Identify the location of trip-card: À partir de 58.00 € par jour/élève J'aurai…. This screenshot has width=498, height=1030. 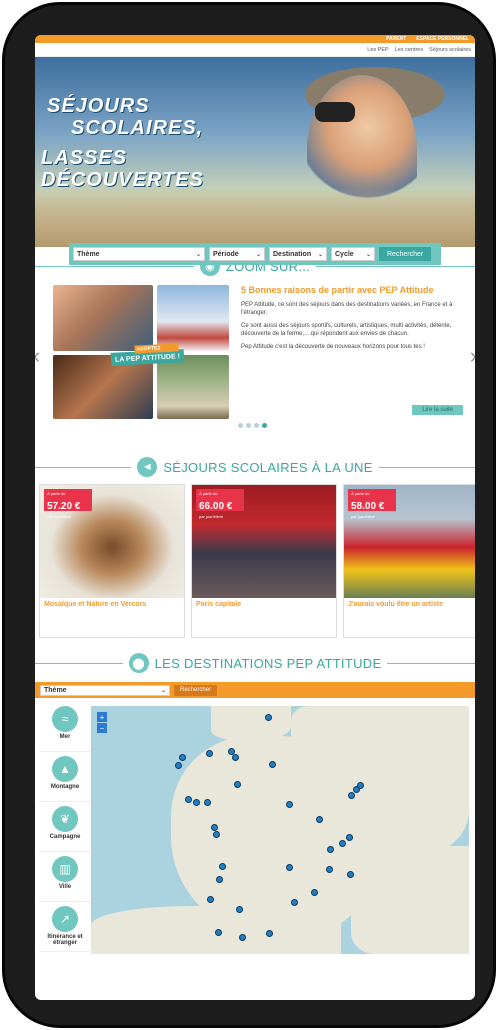
(409, 561).